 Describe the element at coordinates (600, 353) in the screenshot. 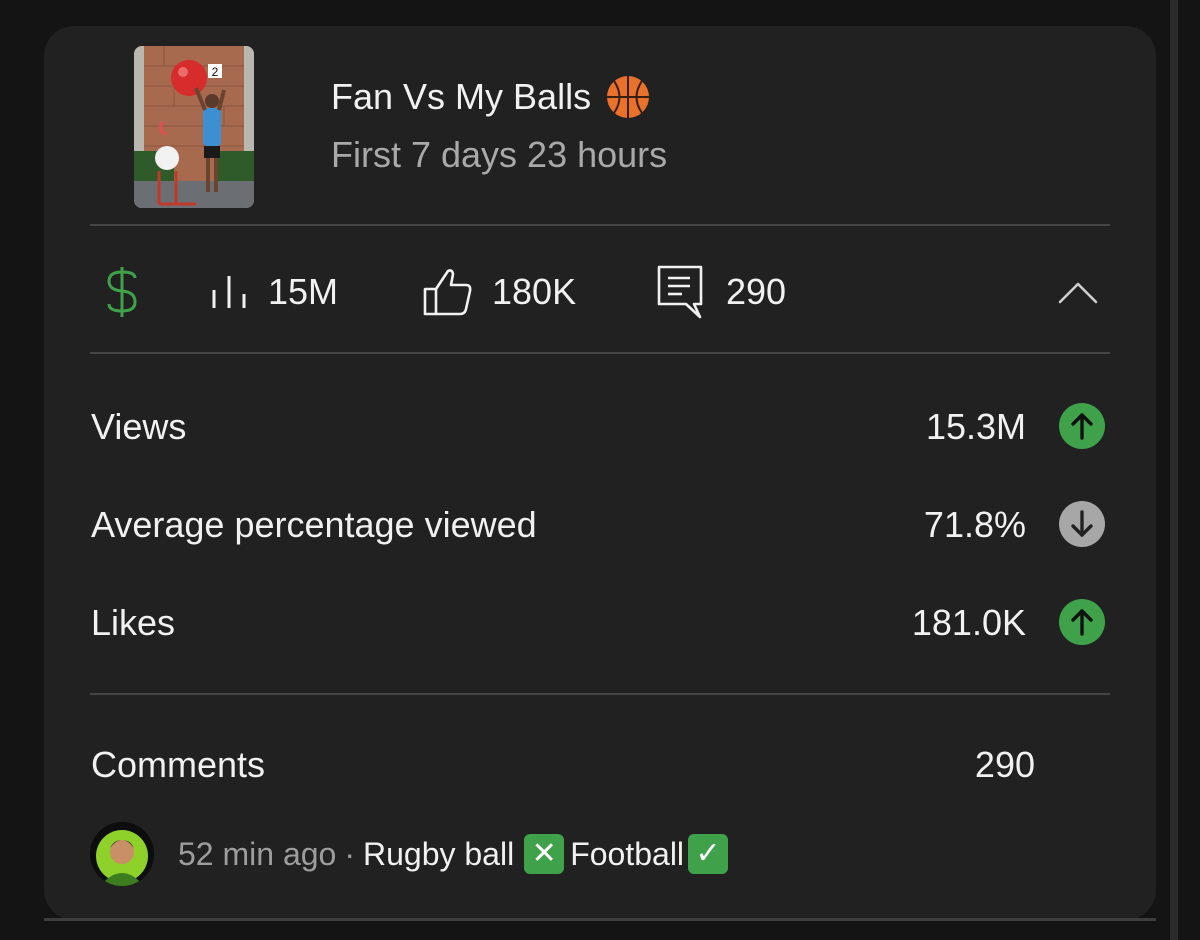

I see `stats-divider` at that location.